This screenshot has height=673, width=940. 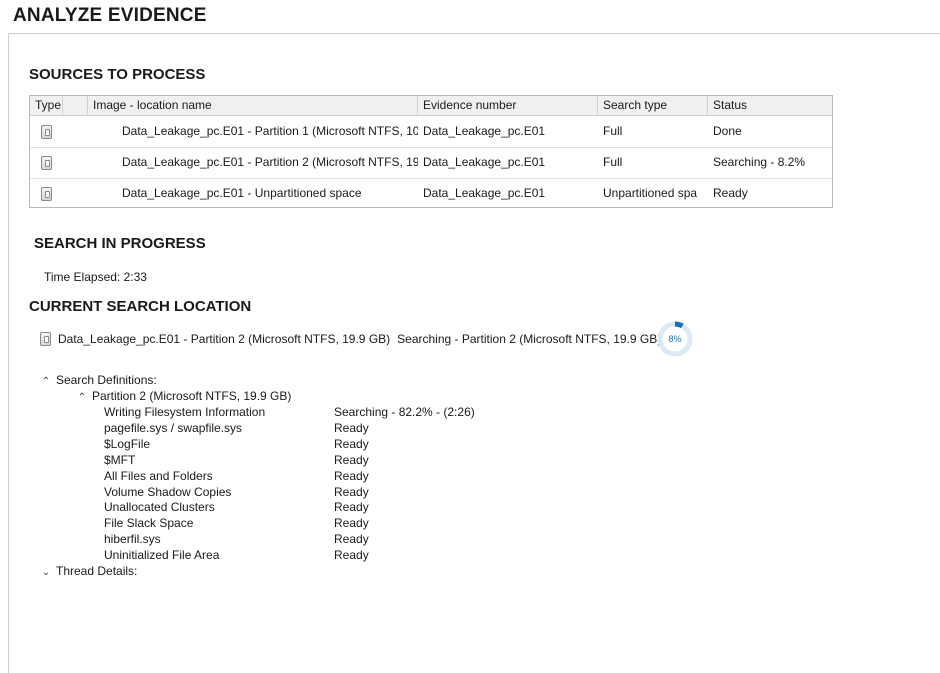 I want to click on time-elapsed-label: Time Elapsed:, so click(x=82, y=277).